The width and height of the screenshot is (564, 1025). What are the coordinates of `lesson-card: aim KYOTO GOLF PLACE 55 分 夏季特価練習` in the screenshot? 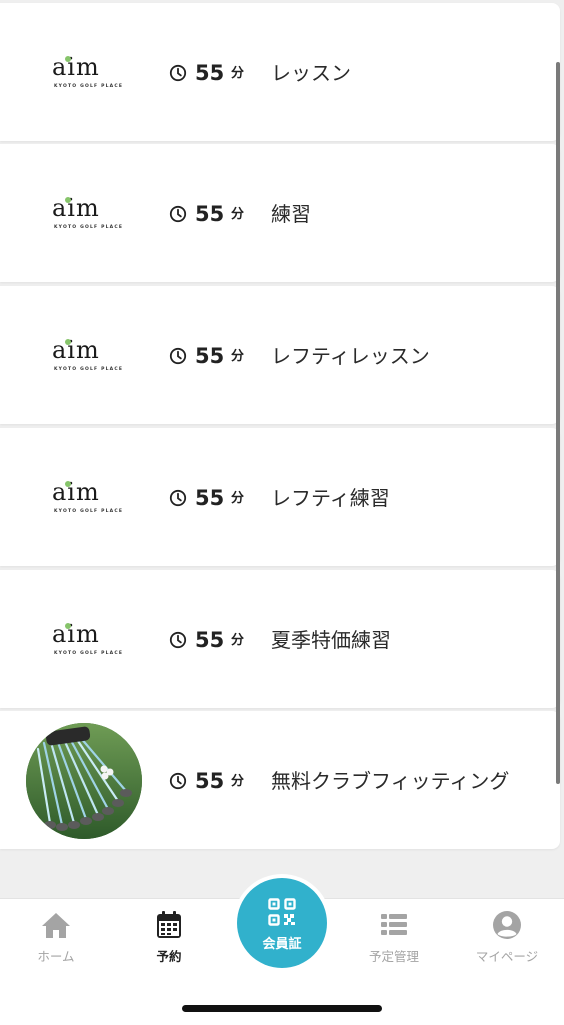 It's located at (280, 639).